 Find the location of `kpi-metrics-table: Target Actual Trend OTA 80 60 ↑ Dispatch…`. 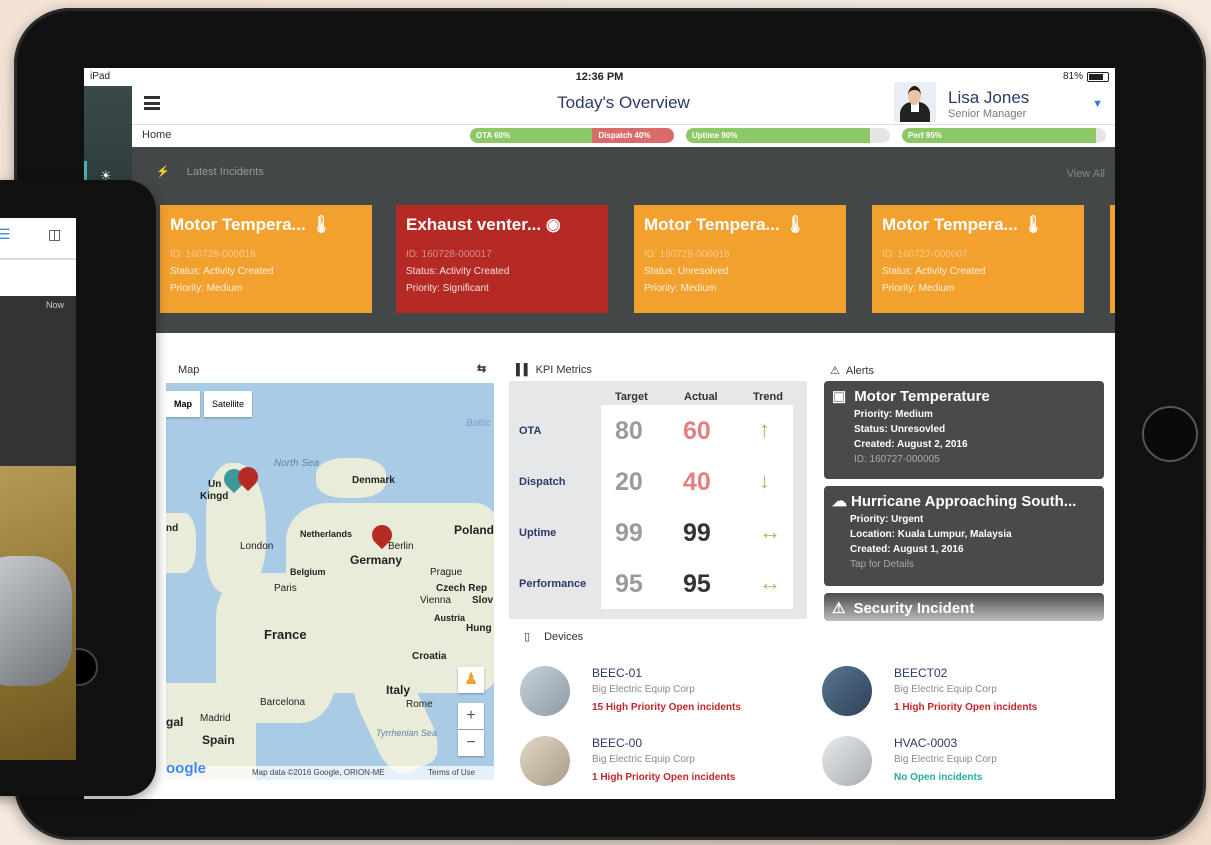

kpi-metrics-table: Target Actual Trend OTA 80 60 ↑ Dispatch… is located at coordinates (658, 500).